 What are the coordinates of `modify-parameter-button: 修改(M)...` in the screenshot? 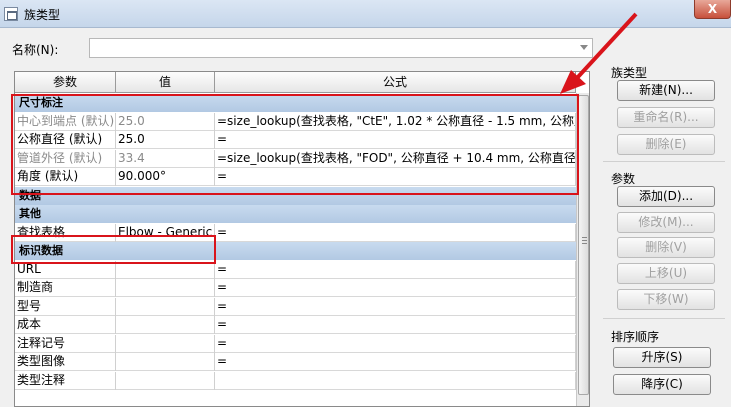 It's located at (666, 222).